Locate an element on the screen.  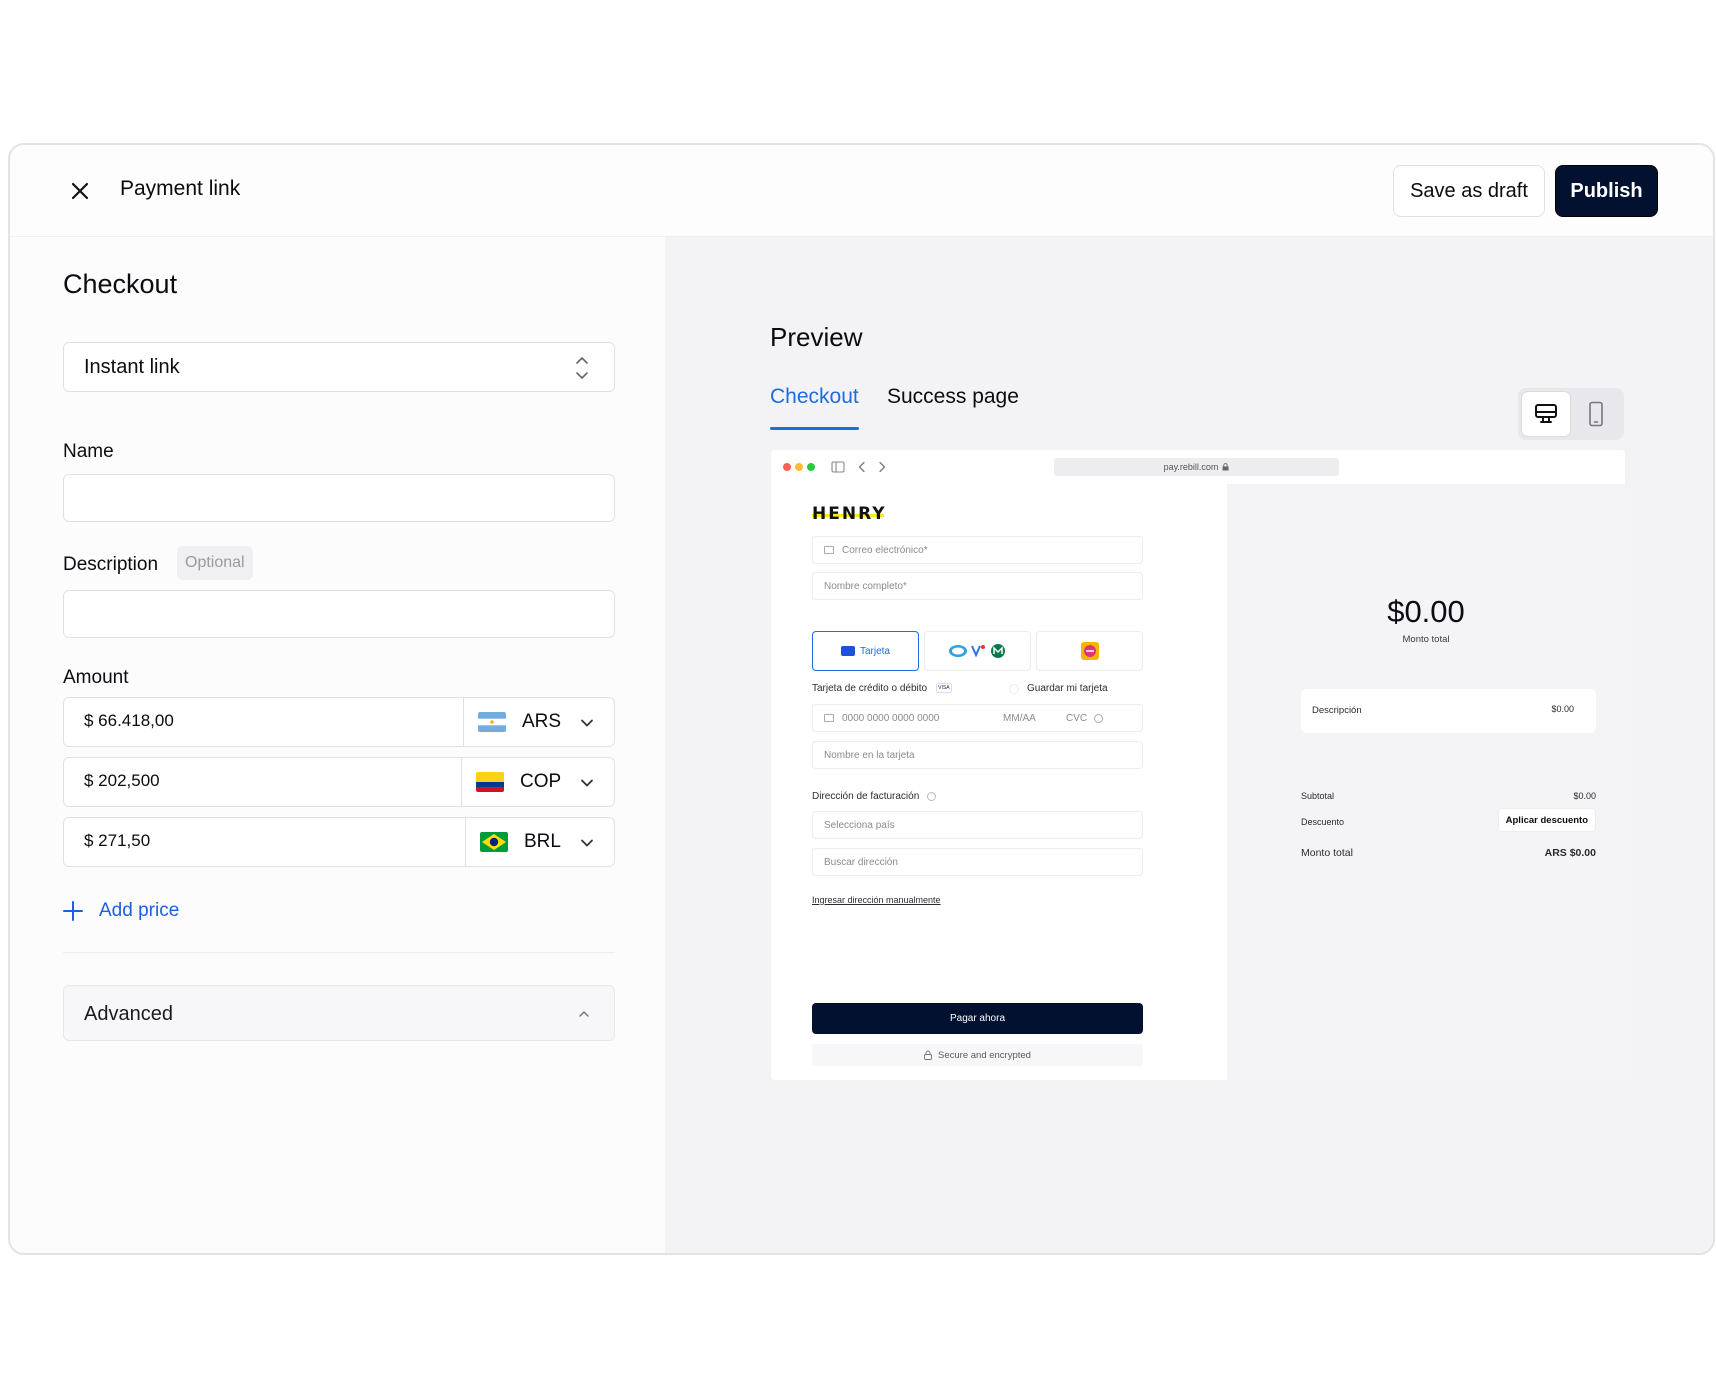
price-row: $ 202,500 COP is located at coordinates (339, 782).